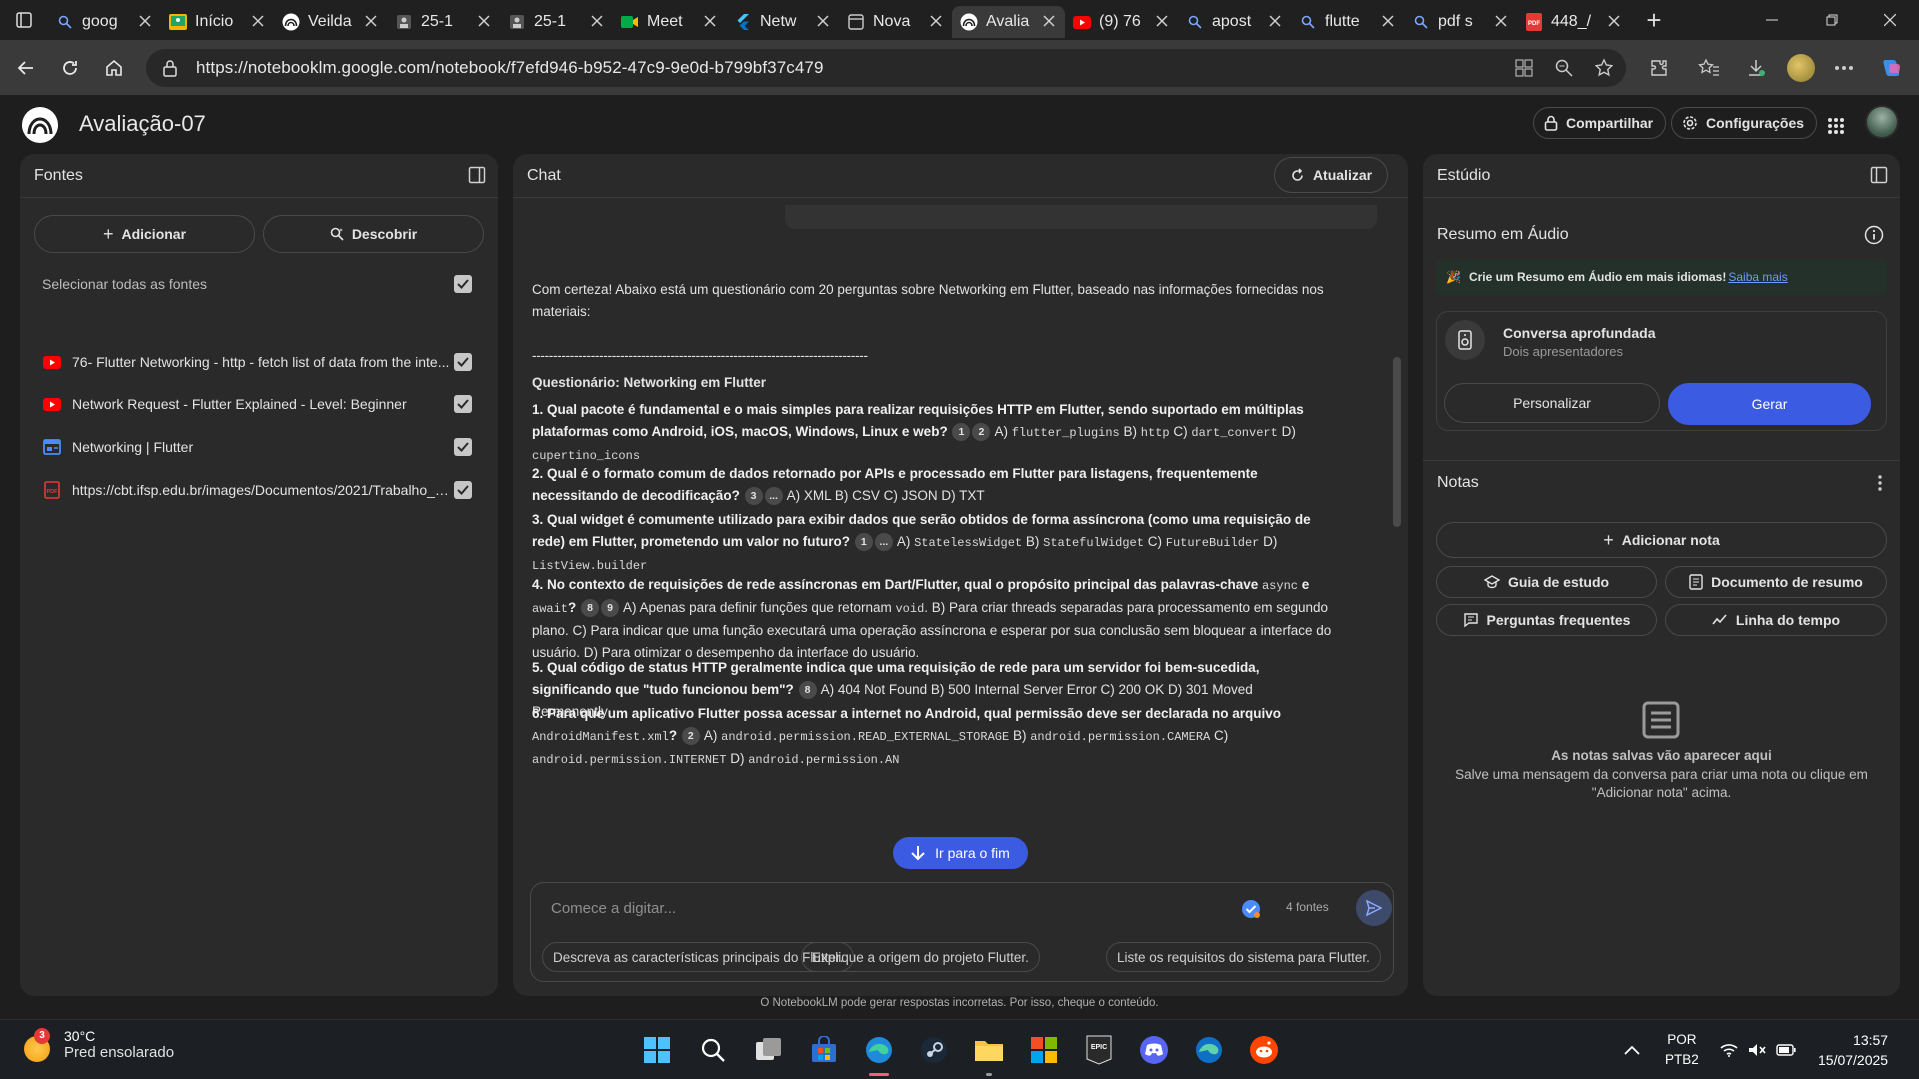 The image size is (1919, 1079). I want to click on notebook-title: Avaliação-07, so click(142, 124).